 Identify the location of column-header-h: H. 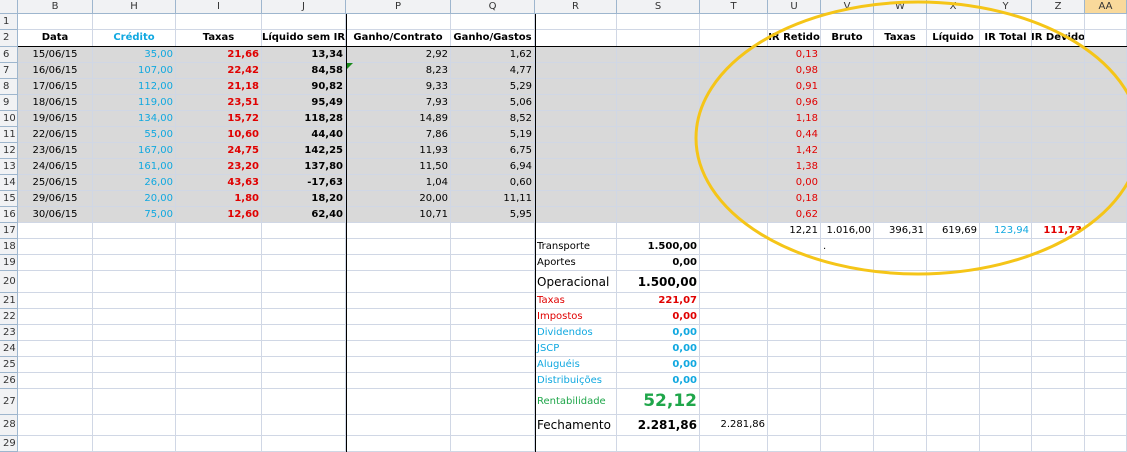
(134, 7).